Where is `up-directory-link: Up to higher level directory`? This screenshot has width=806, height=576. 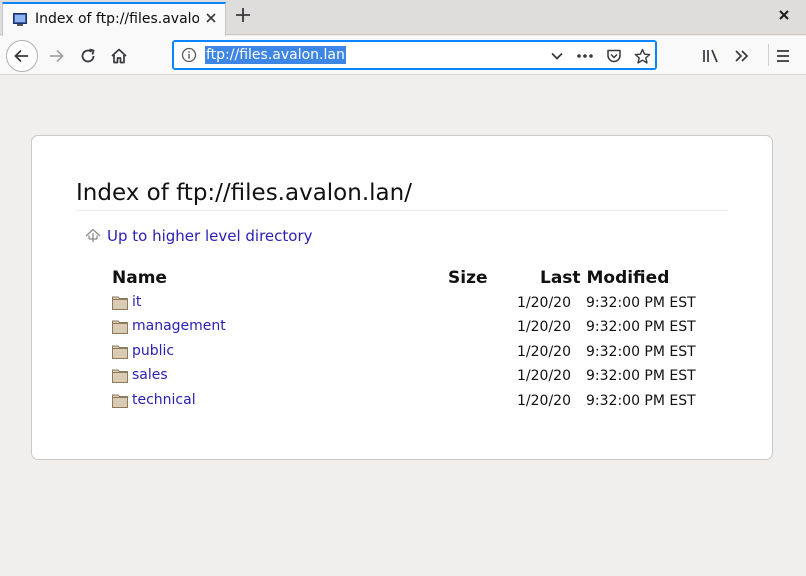 up-directory-link: Up to higher level directory is located at coordinates (198, 236).